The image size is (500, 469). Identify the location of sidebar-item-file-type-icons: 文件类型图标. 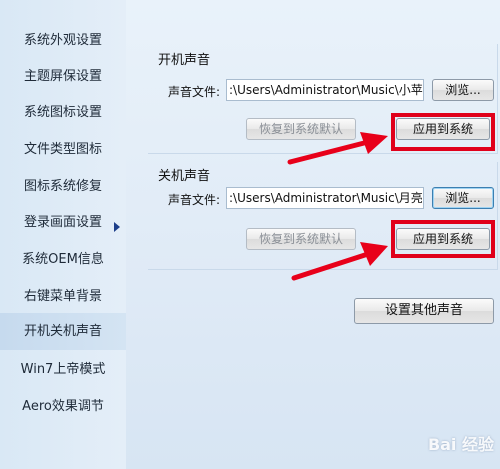
(63, 149).